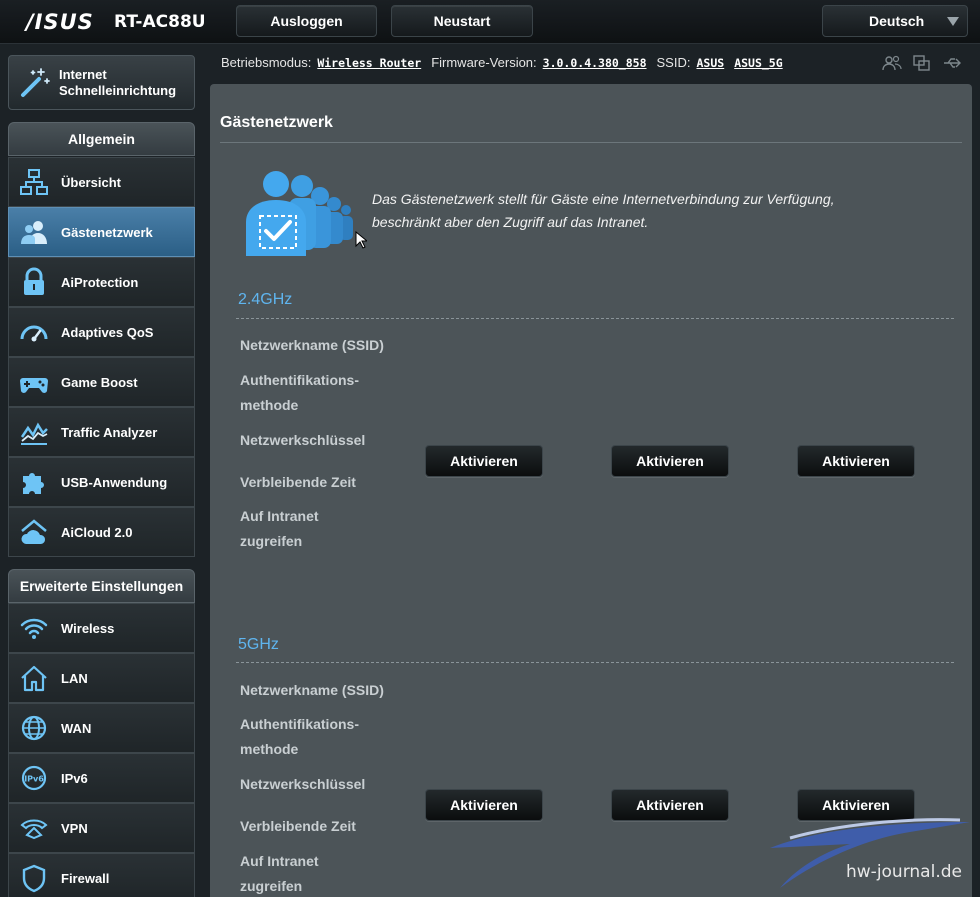  What do you see at coordinates (101, 586) in the screenshot?
I see `advanced-section-title: Erweiterte Einstellungen` at bounding box center [101, 586].